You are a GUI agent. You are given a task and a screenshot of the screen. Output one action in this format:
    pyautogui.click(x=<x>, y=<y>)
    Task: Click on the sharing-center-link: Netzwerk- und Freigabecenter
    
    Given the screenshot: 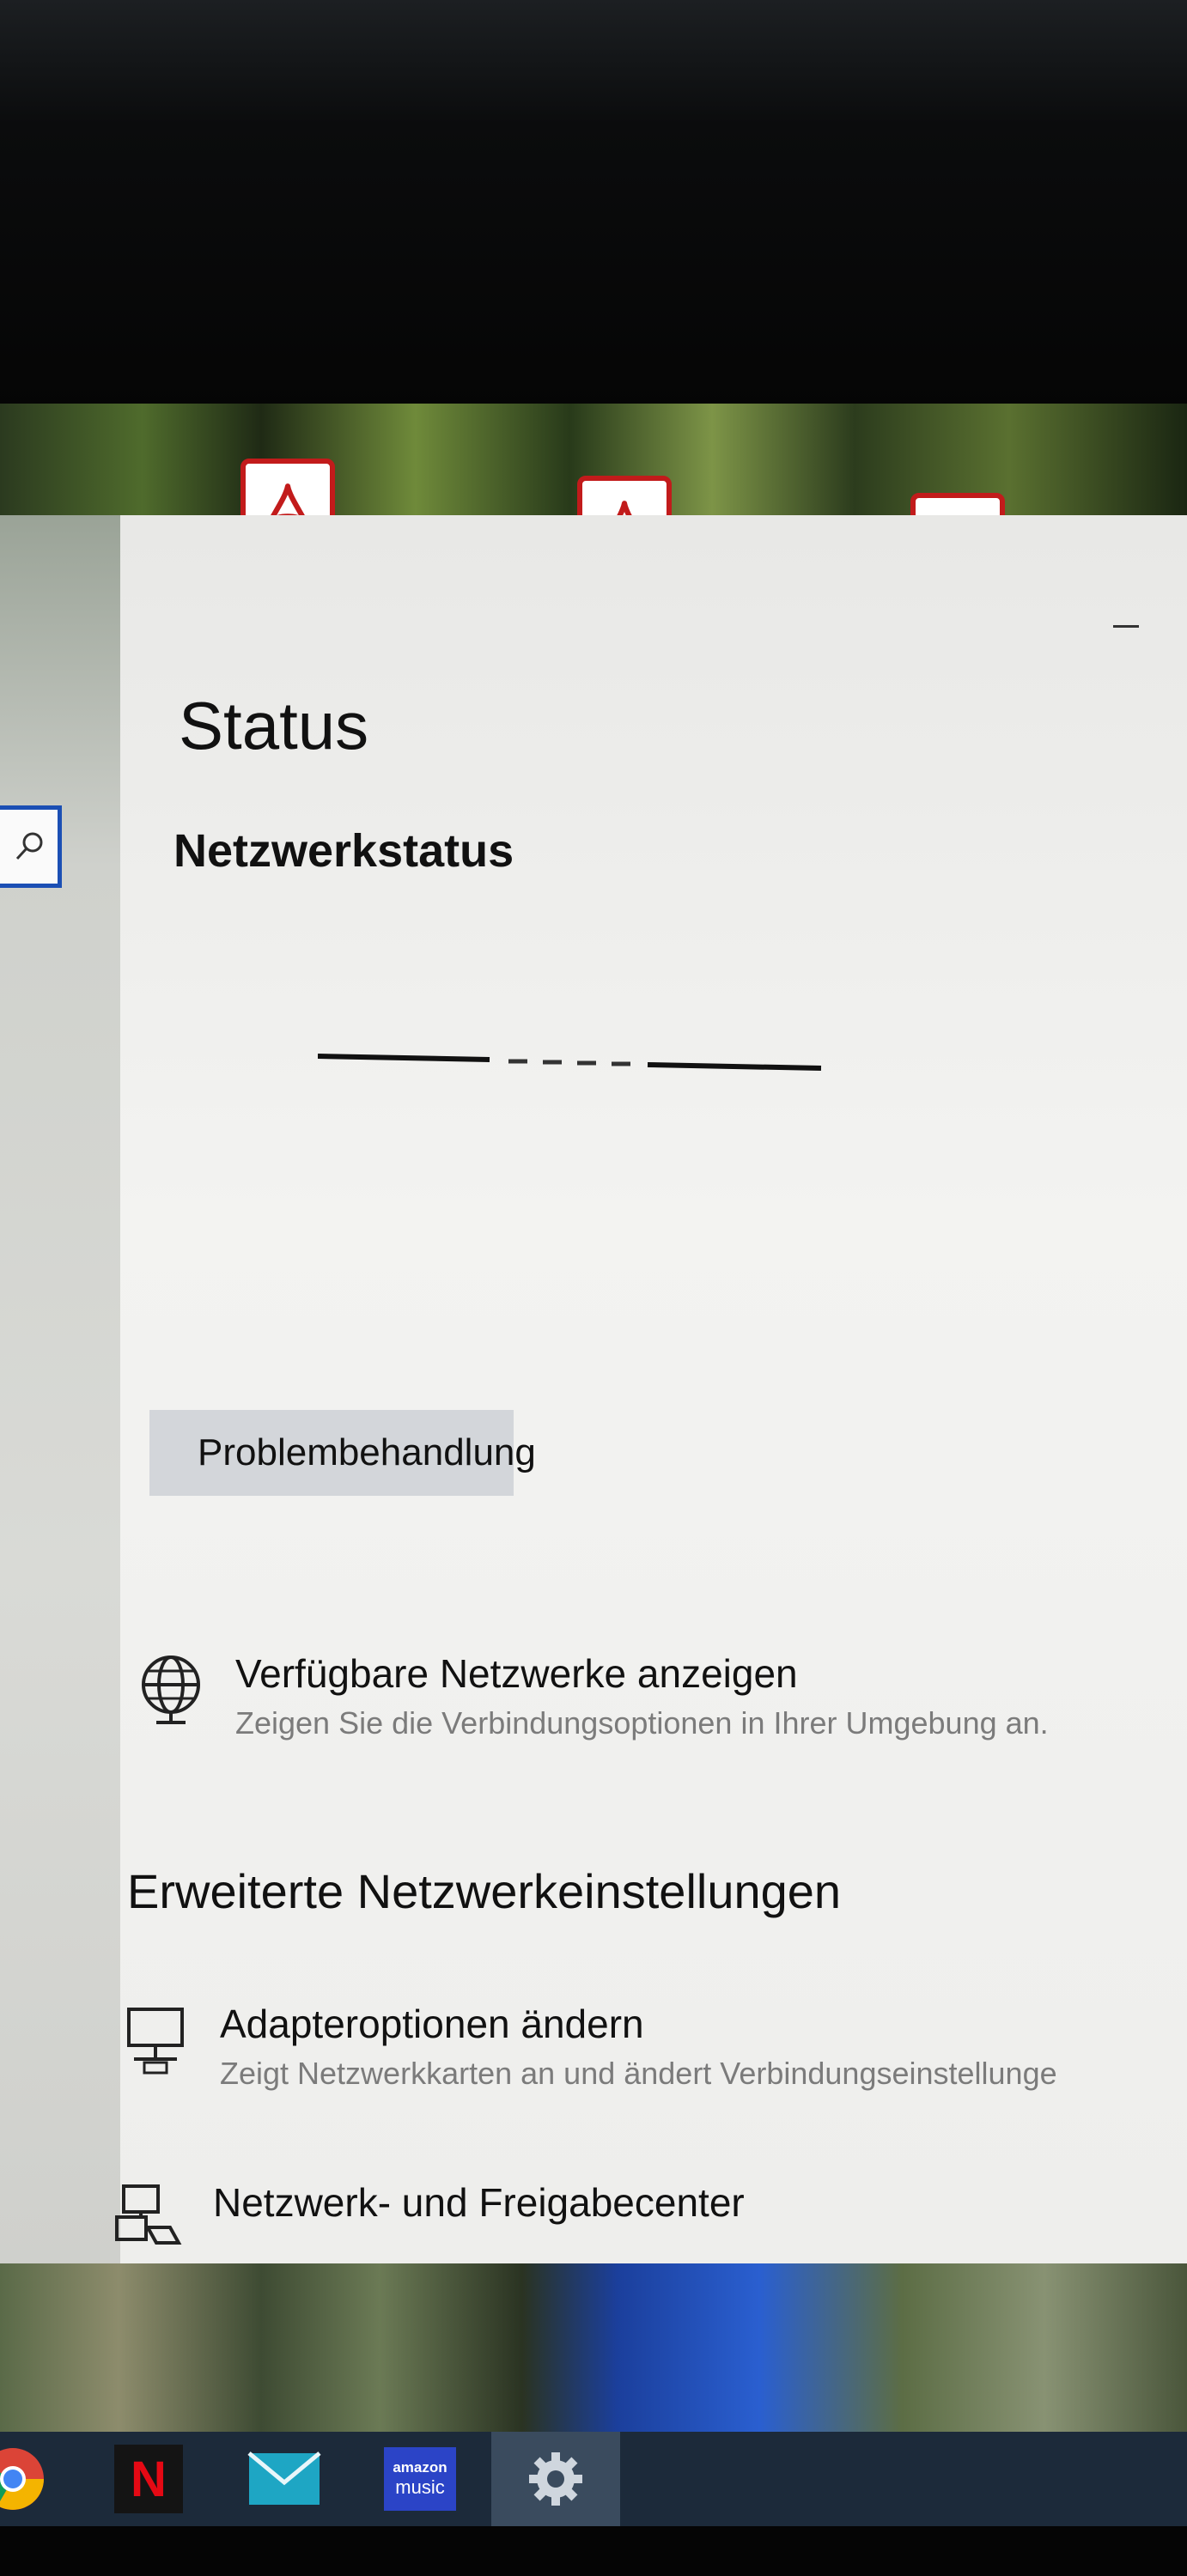 What is the action you would take?
    pyautogui.click(x=427, y=2218)
    